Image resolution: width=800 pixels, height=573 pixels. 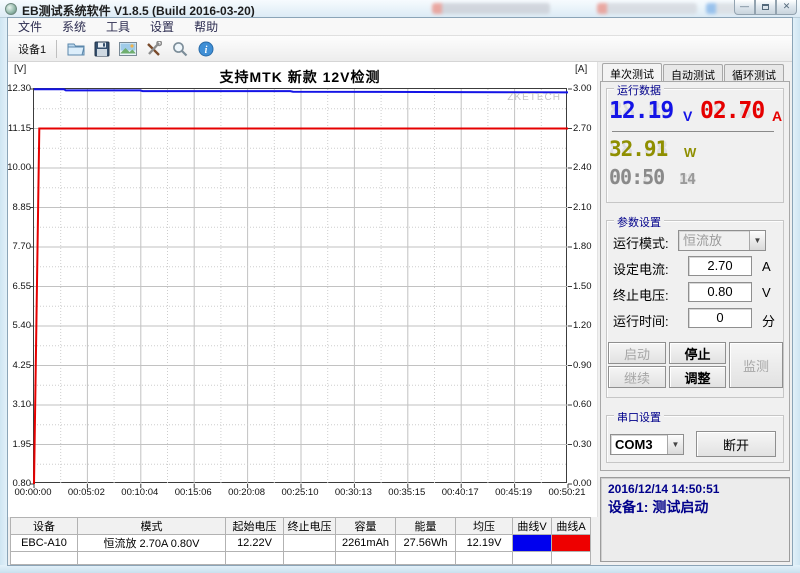 What do you see at coordinates (756, 365) in the screenshot?
I see `monitor-button: 监测` at bounding box center [756, 365].